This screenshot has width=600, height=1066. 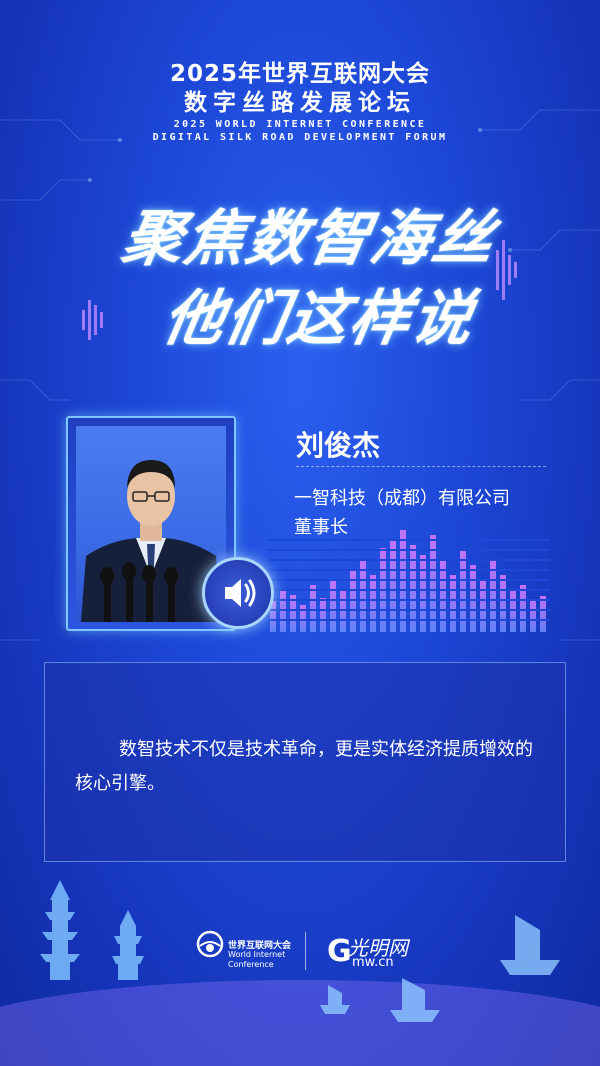 What do you see at coordinates (338, 445) in the screenshot?
I see `speaker-name: 刘俊杰` at bounding box center [338, 445].